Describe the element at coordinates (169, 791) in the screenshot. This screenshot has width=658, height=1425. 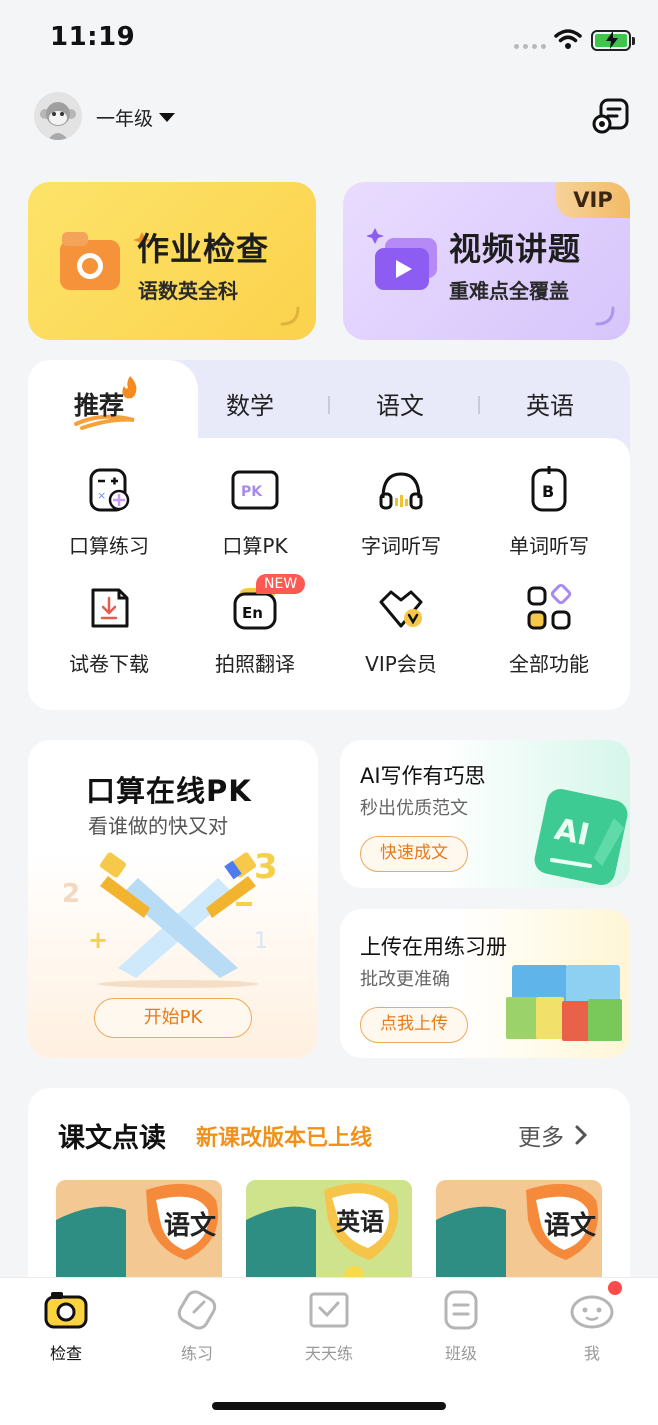
I see `pk-card-title: 口算在线PK` at that location.